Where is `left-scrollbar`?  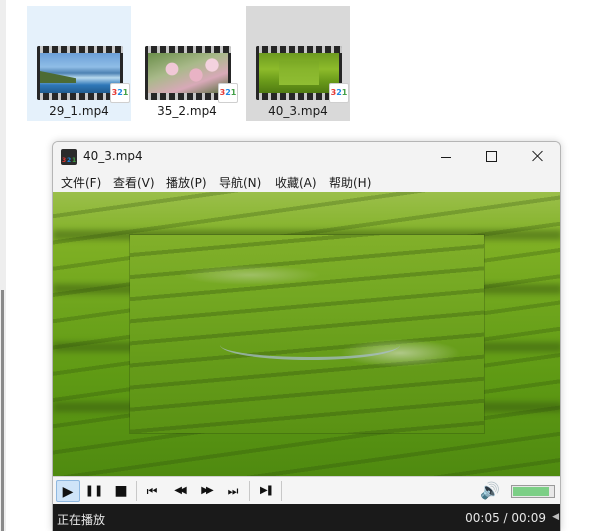 left-scrollbar is located at coordinates (2, 410).